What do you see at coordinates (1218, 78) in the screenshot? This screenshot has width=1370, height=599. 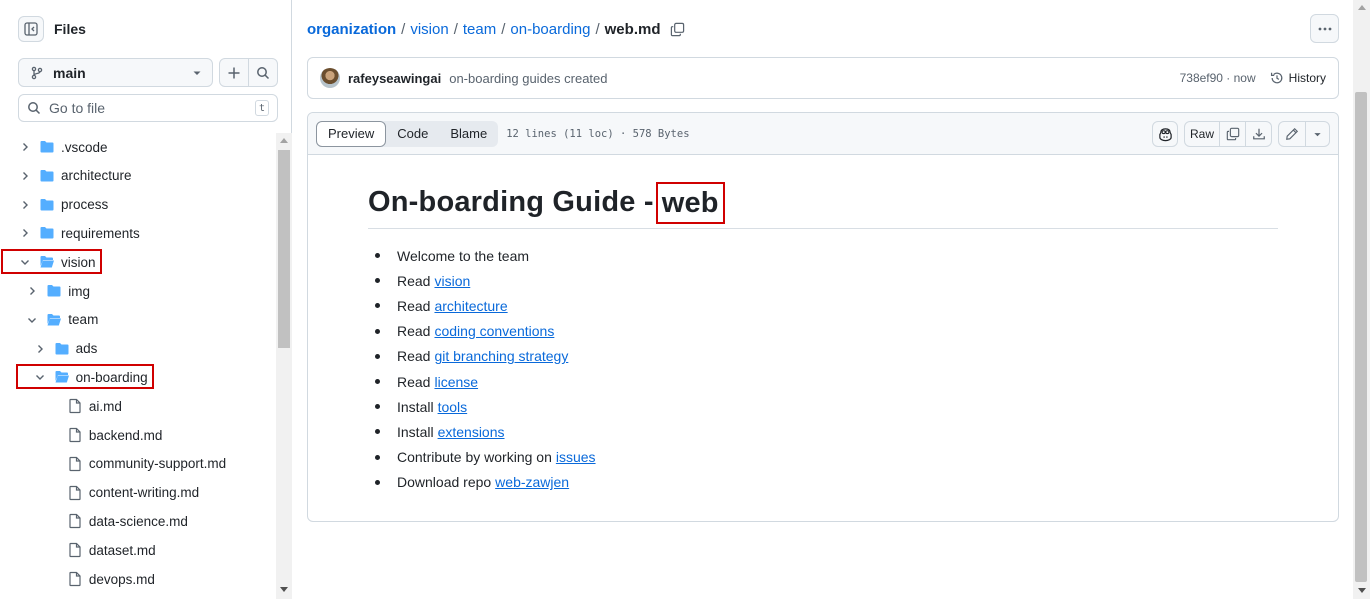 I see `commit-hash-time: 738ef90 · now` at bounding box center [1218, 78].